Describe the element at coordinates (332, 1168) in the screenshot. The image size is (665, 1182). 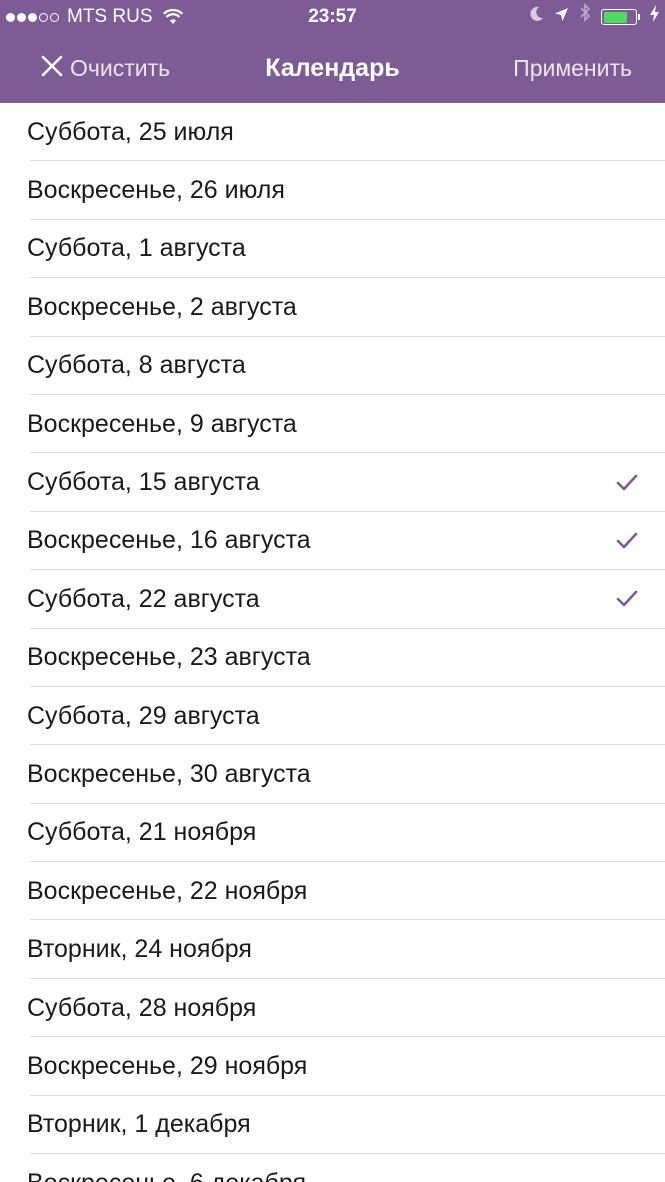
I see `date-list-item: Воскресенье, 6 декабря` at that location.